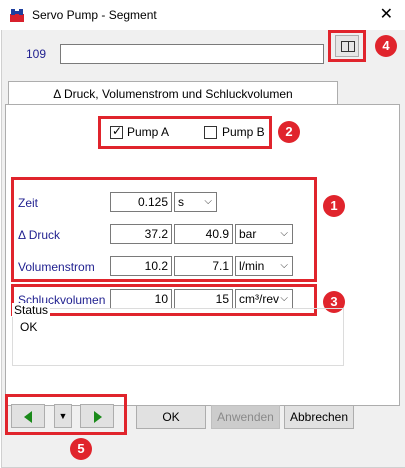 The width and height of the screenshot is (405, 468). What do you see at coordinates (245, 417) in the screenshot?
I see `apply-button: Anwenden` at bounding box center [245, 417].